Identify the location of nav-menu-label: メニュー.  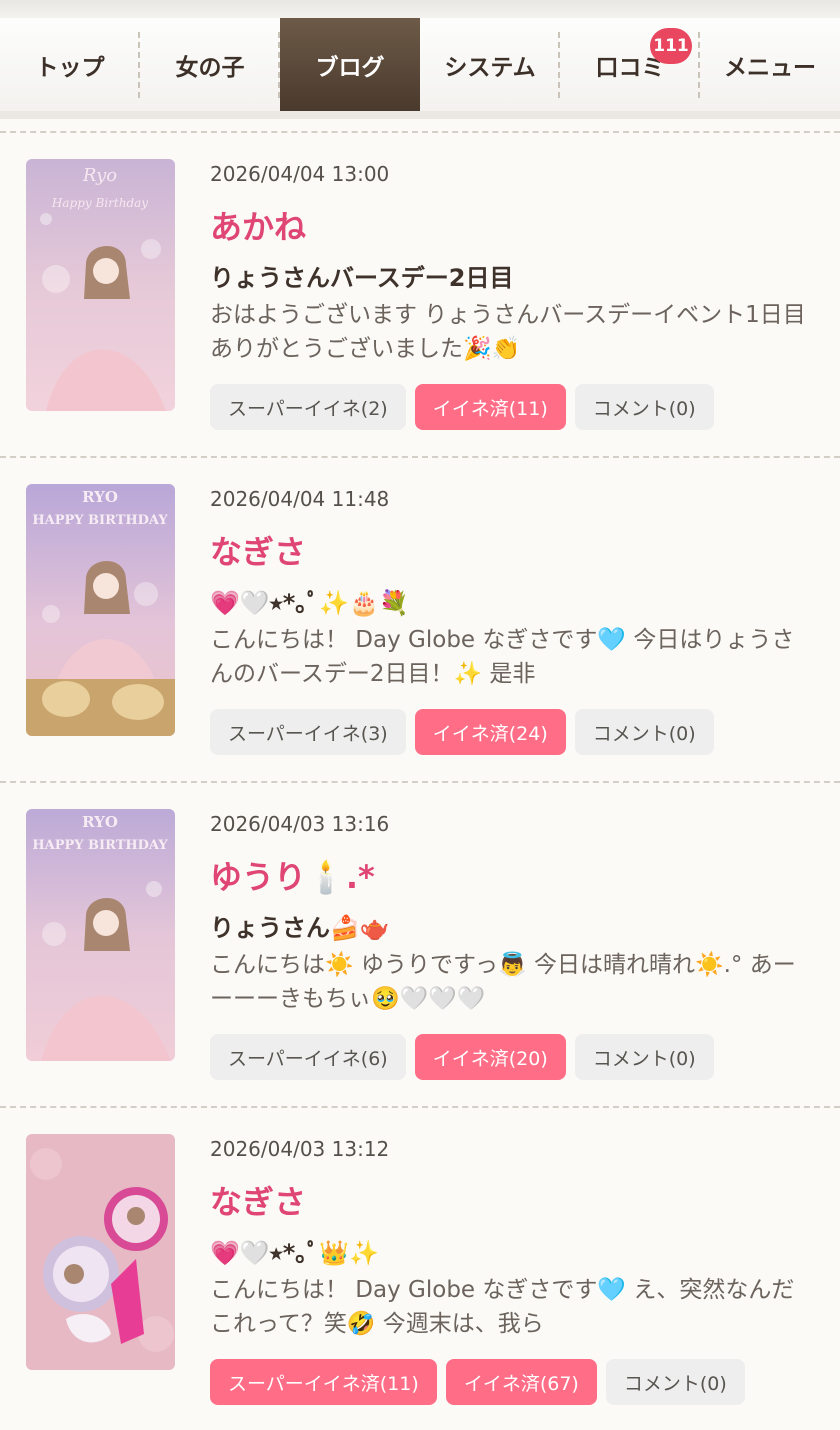
(770, 67).